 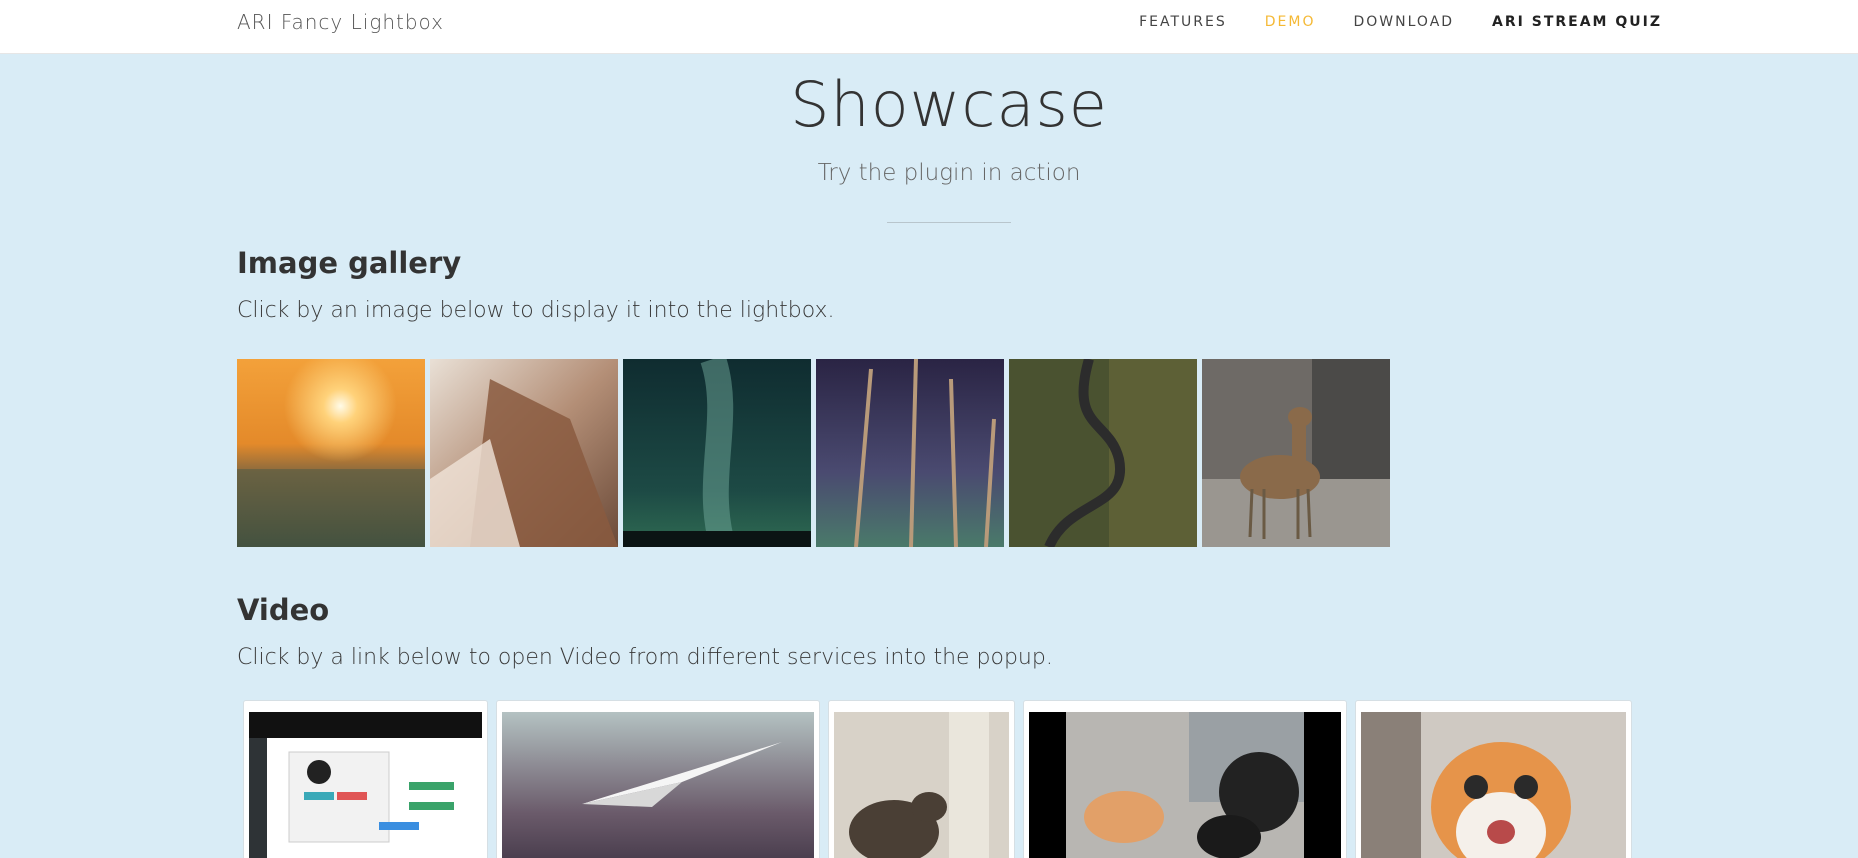 I want to click on gallery-heading: Image gallery, so click(x=349, y=263).